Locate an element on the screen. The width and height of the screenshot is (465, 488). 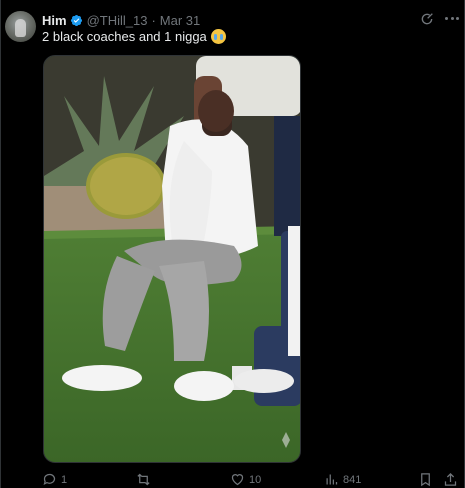
bookmark-icon is located at coordinates (425, 480).